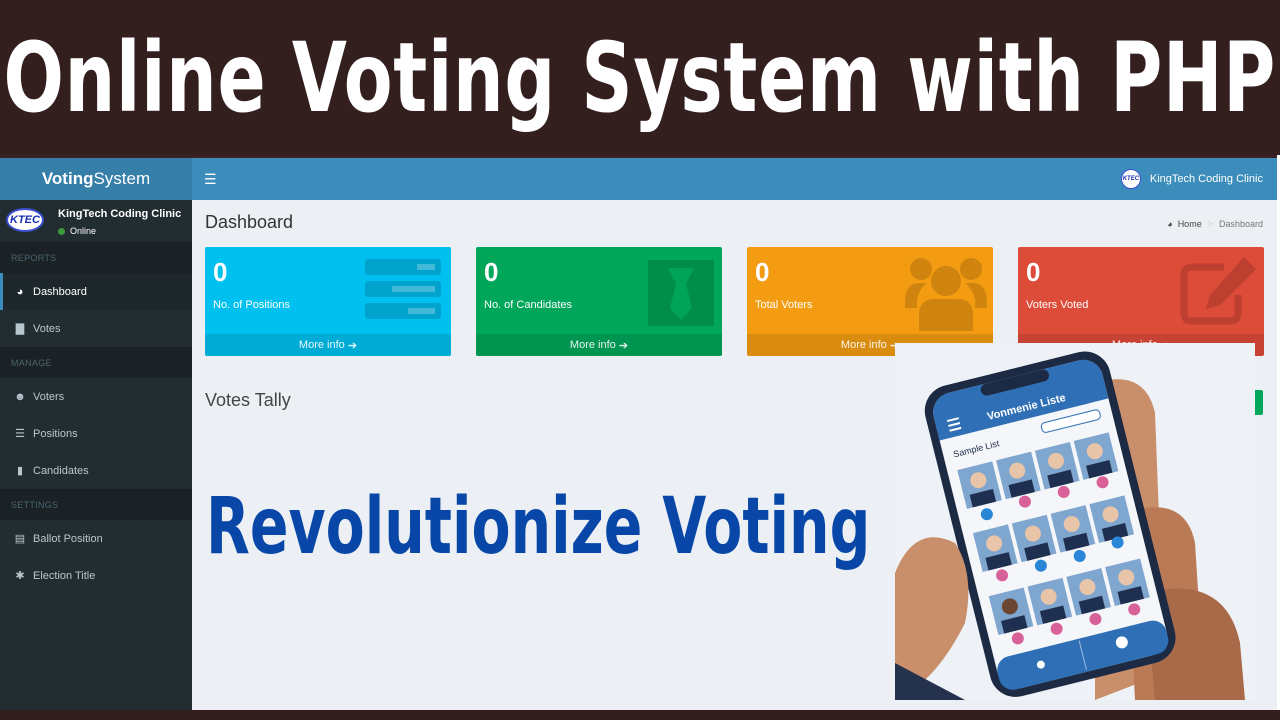  I want to click on file-text-icon: ▤, so click(20, 539).